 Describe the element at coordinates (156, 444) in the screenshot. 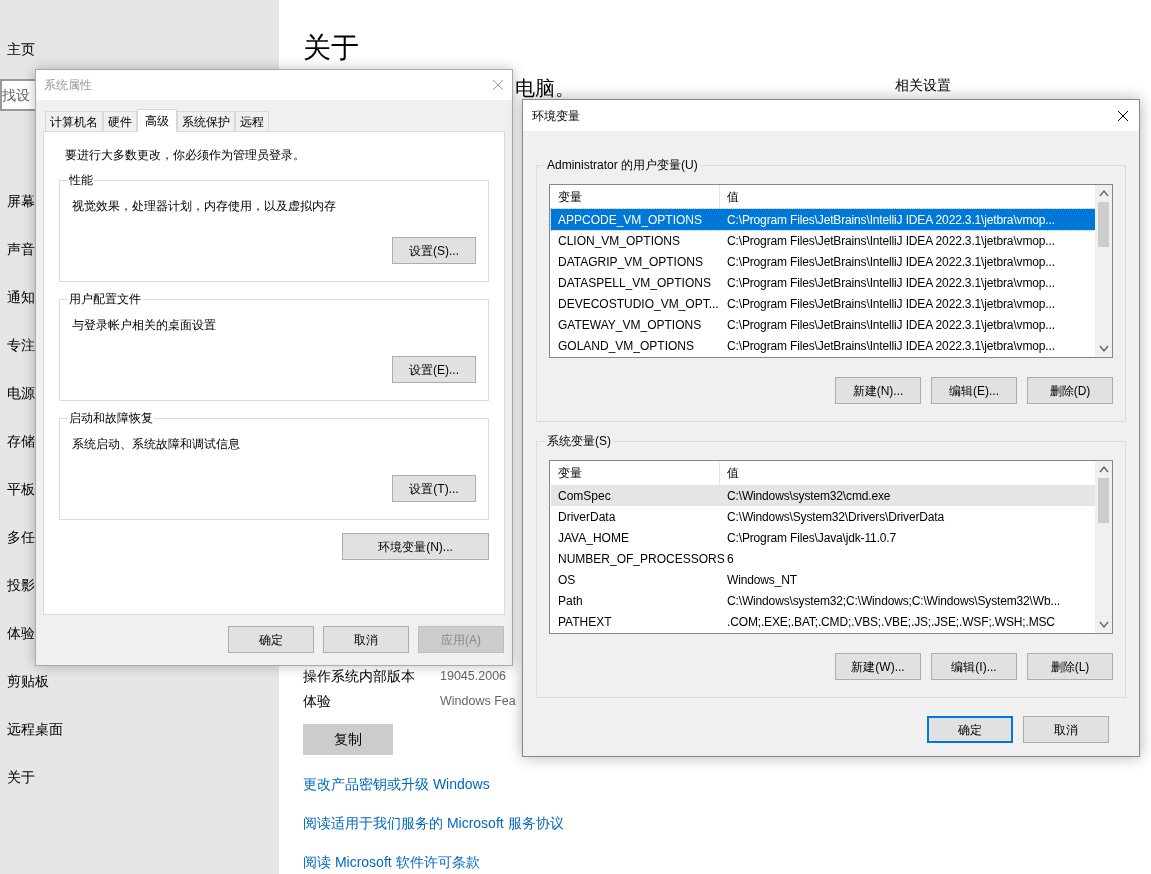

I see `group-description: 系统启动、系统故障和调试信息` at that location.